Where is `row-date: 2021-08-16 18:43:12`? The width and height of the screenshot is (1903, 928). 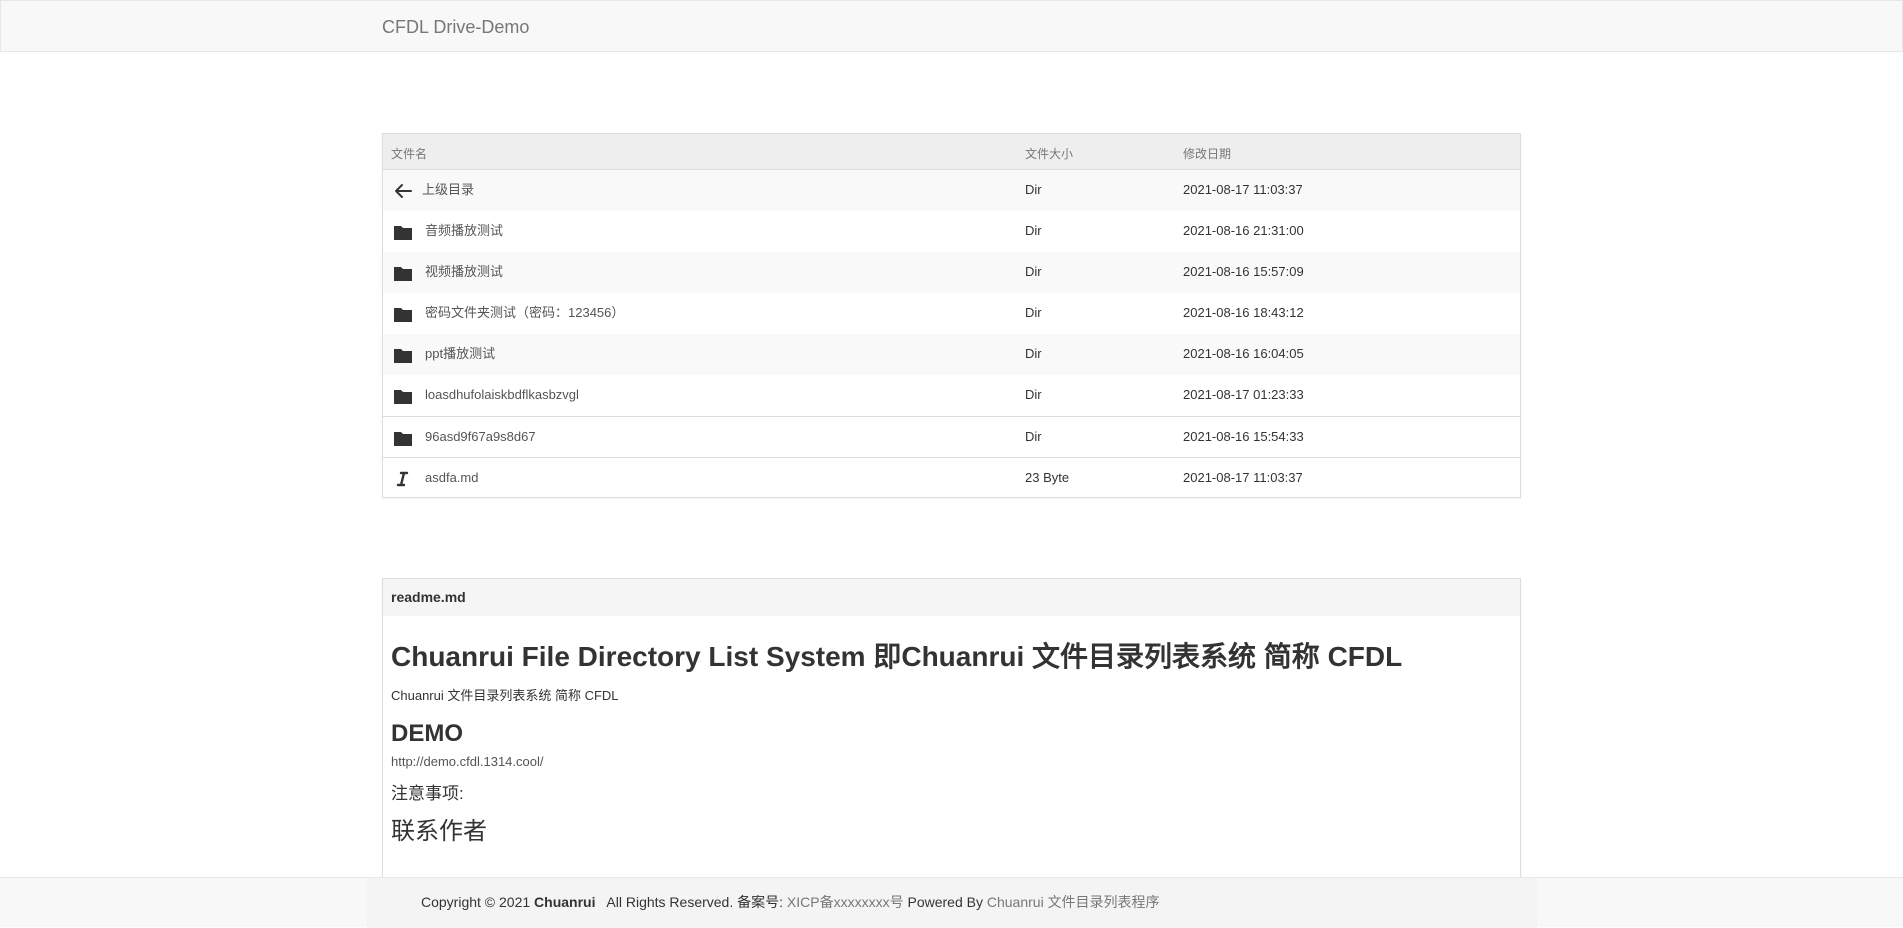 row-date: 2021-08-16 18:43:12 is located at coordinates (1243, 312).